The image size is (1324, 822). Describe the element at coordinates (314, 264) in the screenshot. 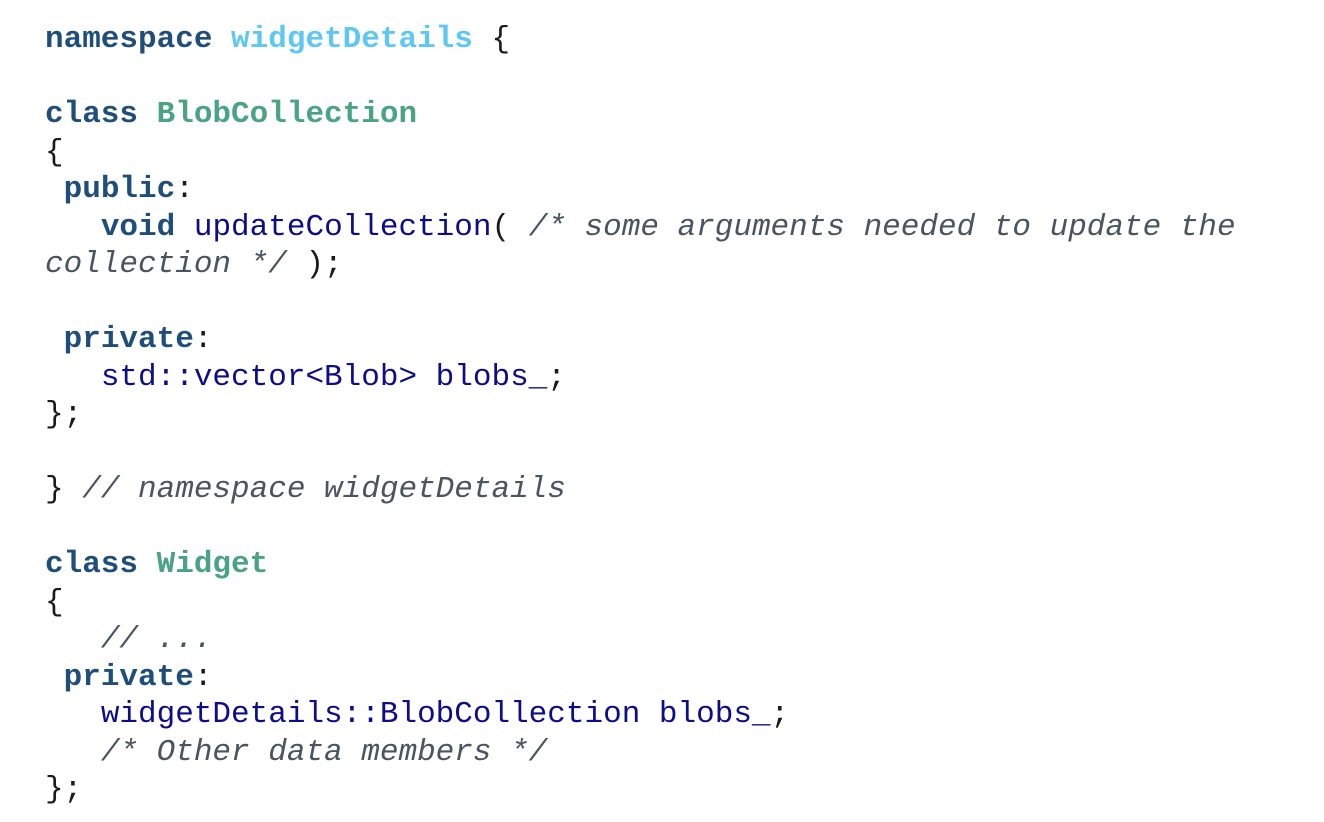

I see `punctuation-token: );` at that location.